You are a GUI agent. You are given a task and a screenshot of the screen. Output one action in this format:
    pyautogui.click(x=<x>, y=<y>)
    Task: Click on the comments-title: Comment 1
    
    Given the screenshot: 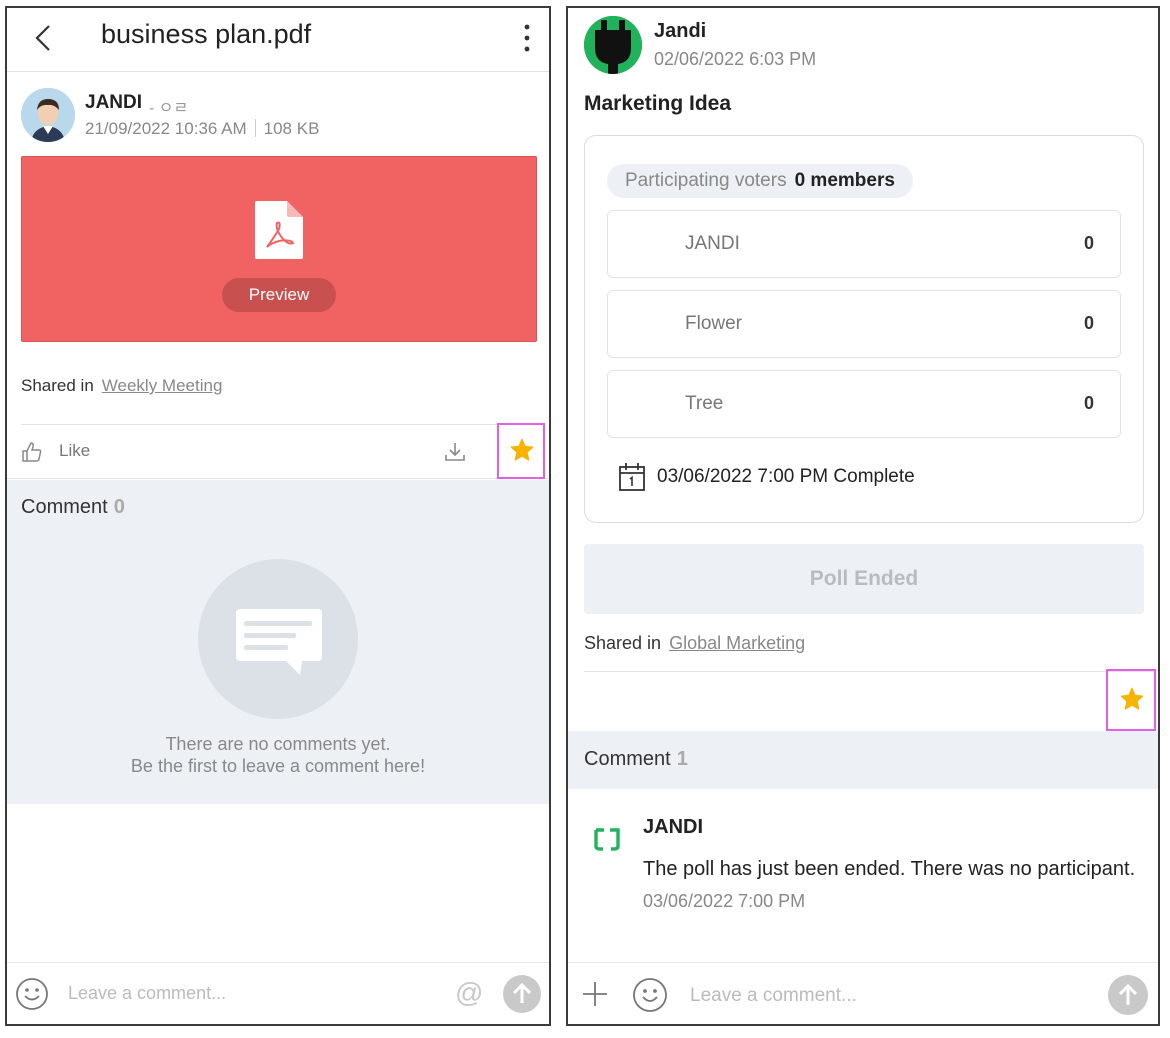 What is the action you would take?
    pyautogui.click(x=636, y=759)
    